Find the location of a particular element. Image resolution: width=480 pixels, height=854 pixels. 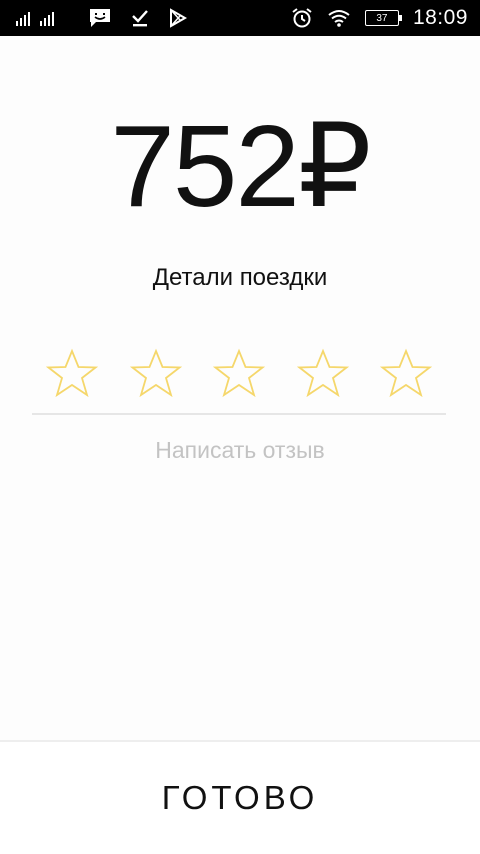

message-icon is located at coordinates (100, 18).